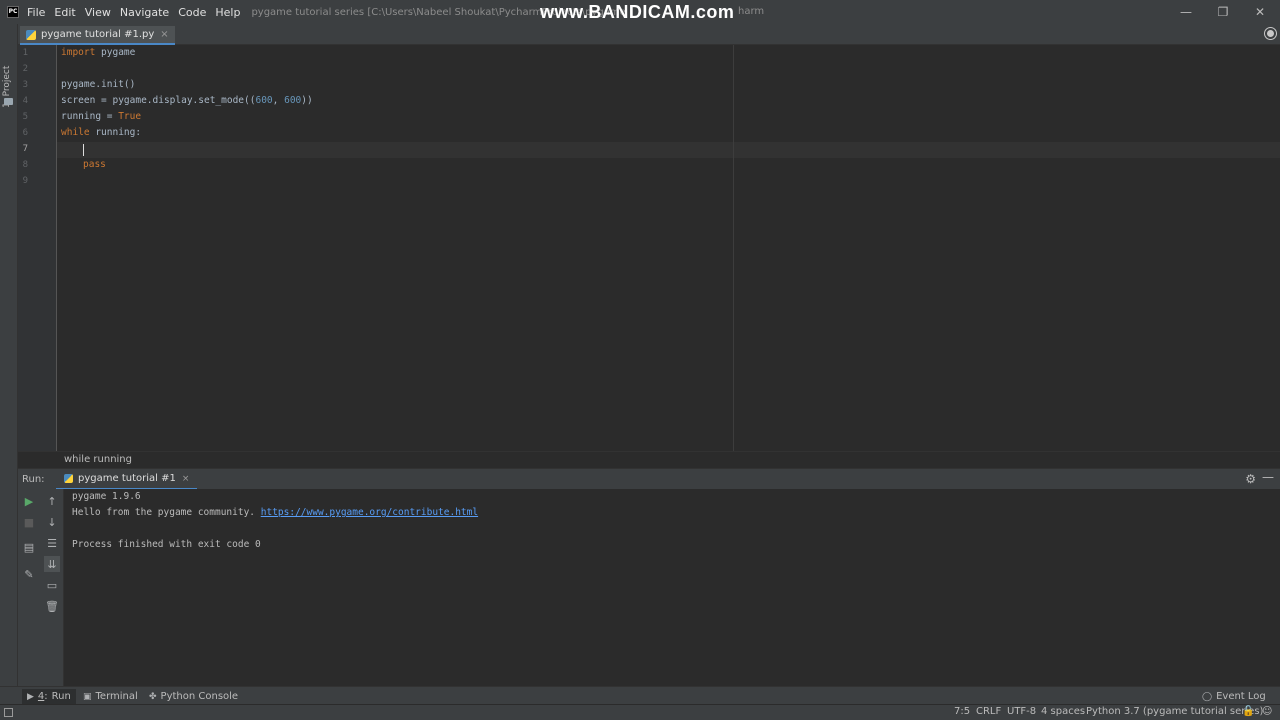  What do you see at coordinates (115, 52) in the screenshot?
I see `code-text: pygame` at bounding box center [115, 52].